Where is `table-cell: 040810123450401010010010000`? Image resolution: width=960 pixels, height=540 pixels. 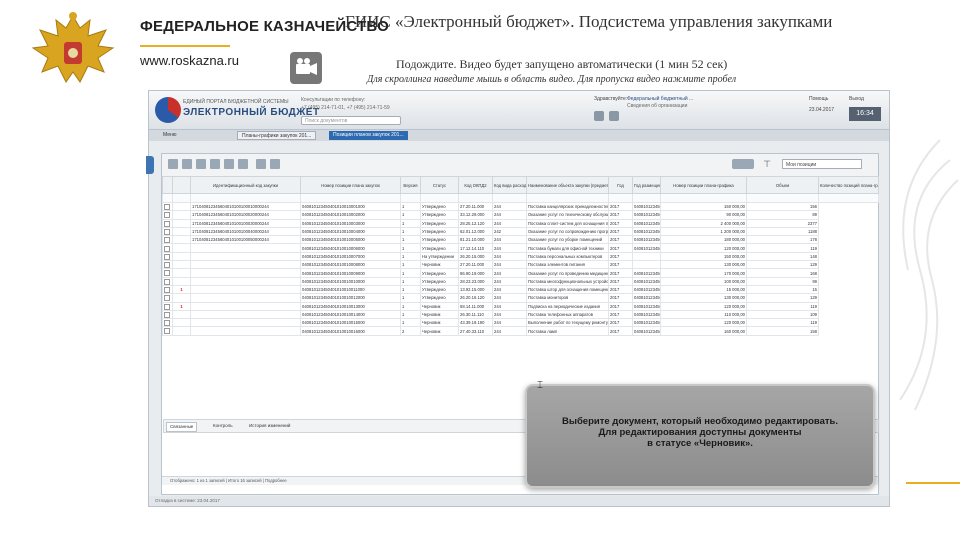 table-cell: 040810123450401010010010000 is located at coordinates (350, 281).